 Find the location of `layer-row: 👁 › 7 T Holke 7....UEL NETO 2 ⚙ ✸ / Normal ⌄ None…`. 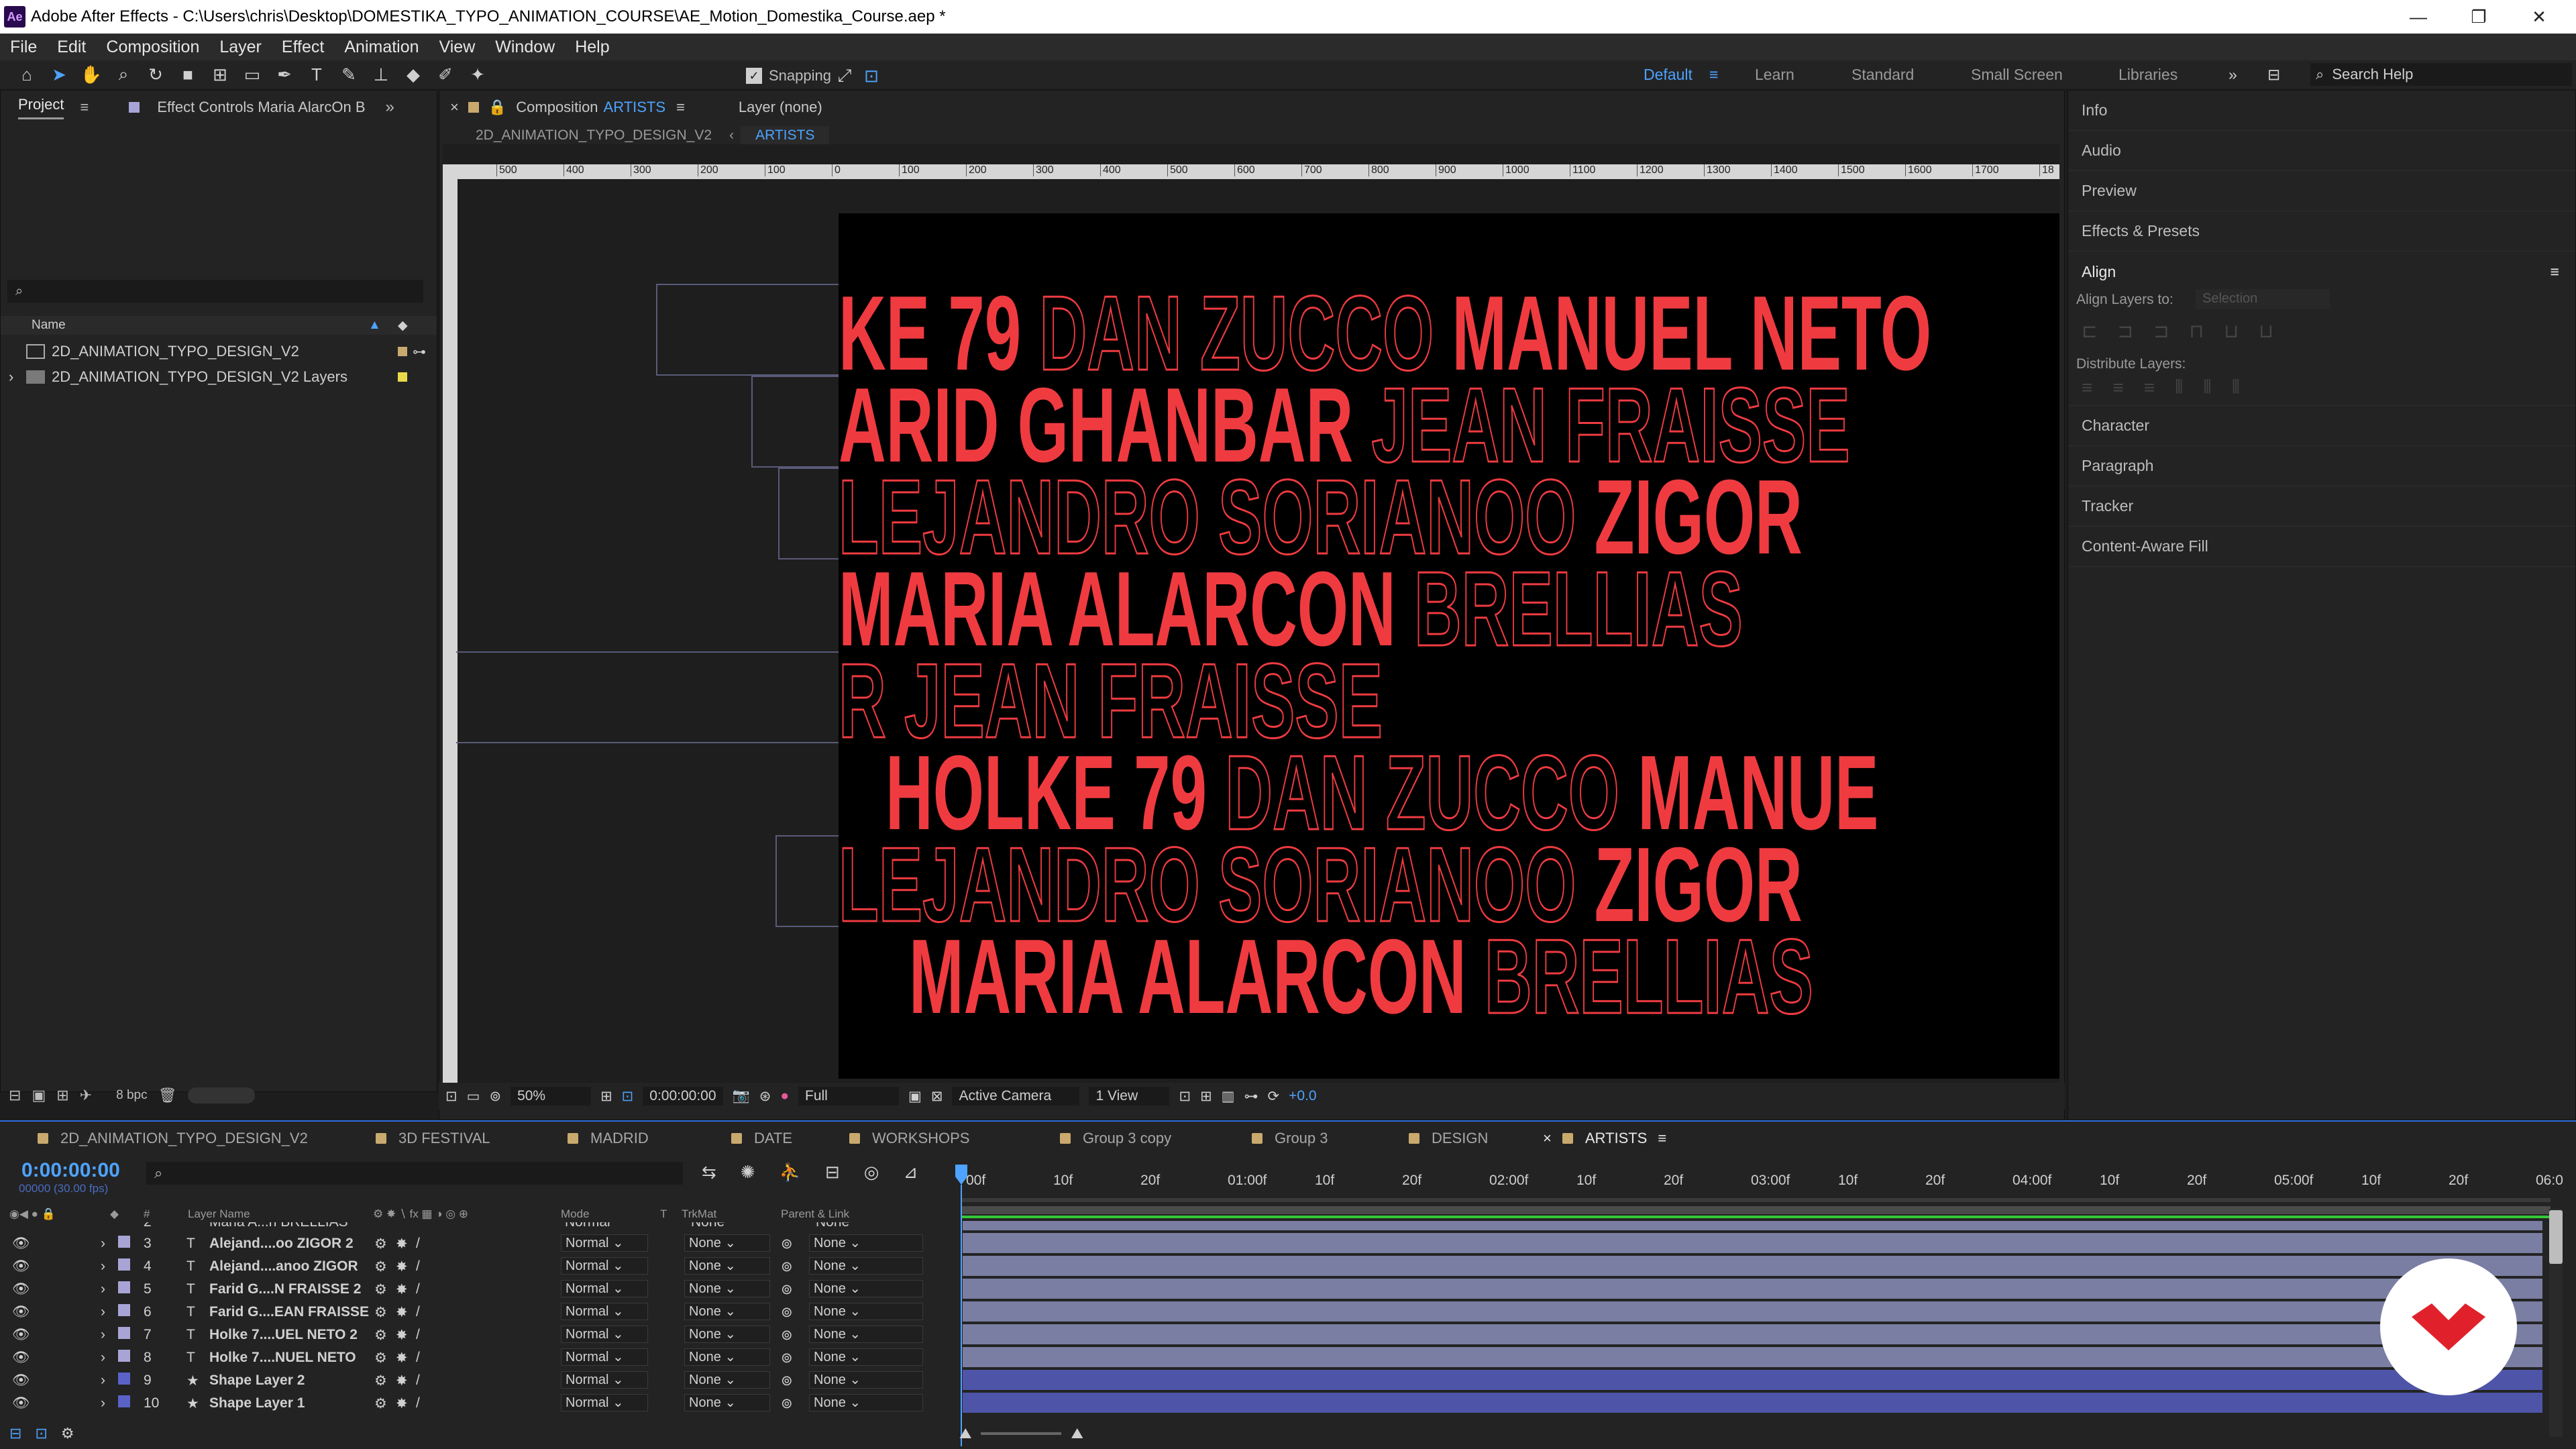

layer-row: 👁 › 7 T Holke 7....UEL NETO 2 ⚙ ✸ / Normal ⌄ None… is located at coordinates (476, 1334).